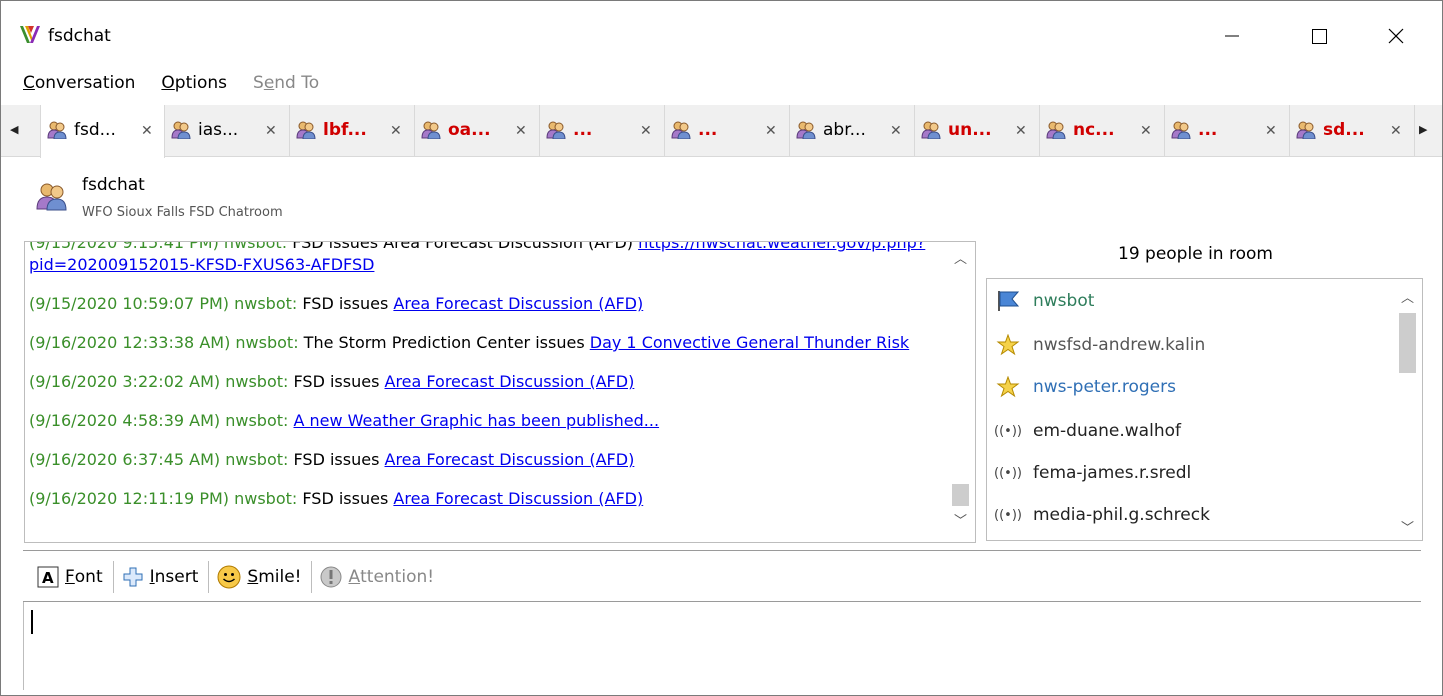 The width and height of the screenshot is (1443, 696). I want to click on menu-options: Options, so click(194, 86).